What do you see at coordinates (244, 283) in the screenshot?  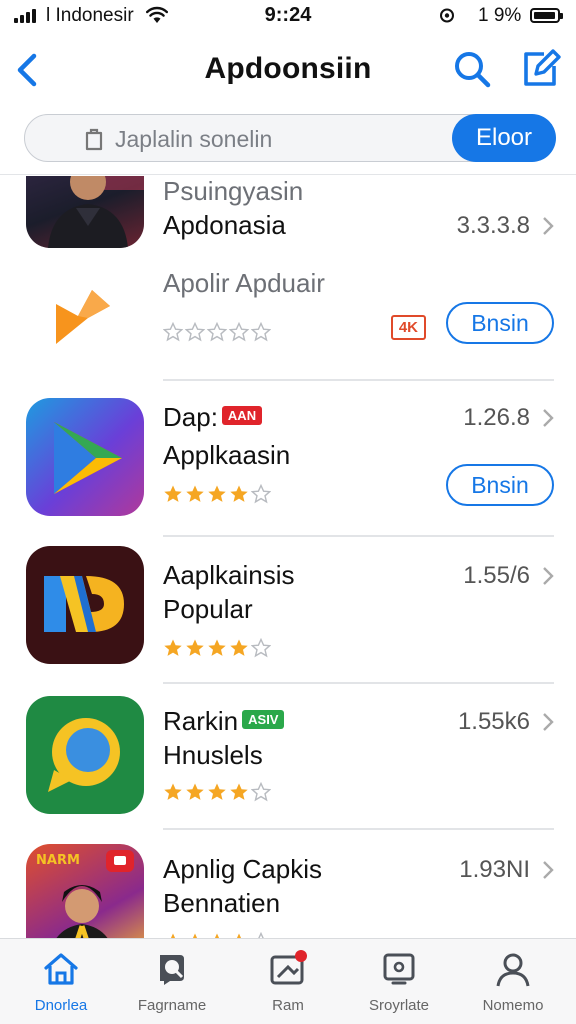 I see `app-name: Apolir Apduair` at bounding box center [244, 283].